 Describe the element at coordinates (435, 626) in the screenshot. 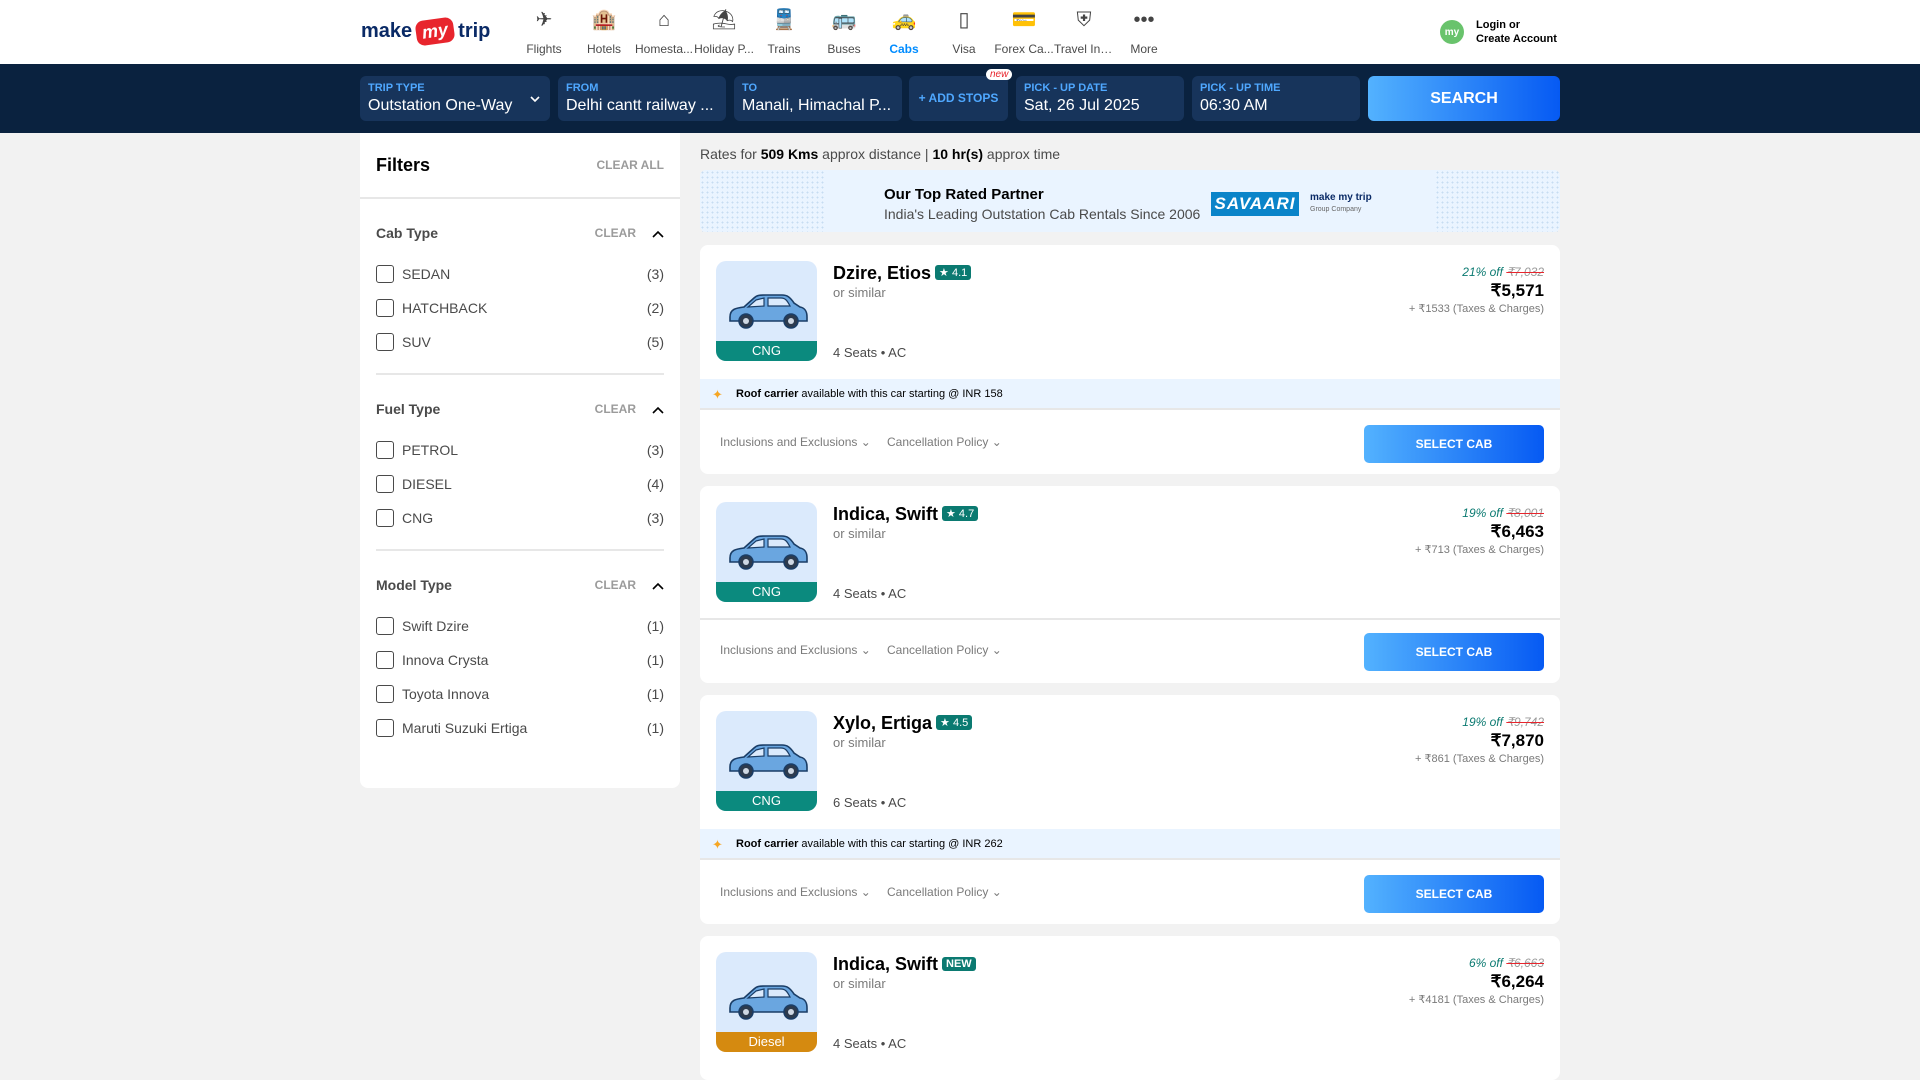

I see `filter-option-label: Swift Dzire` at that location.